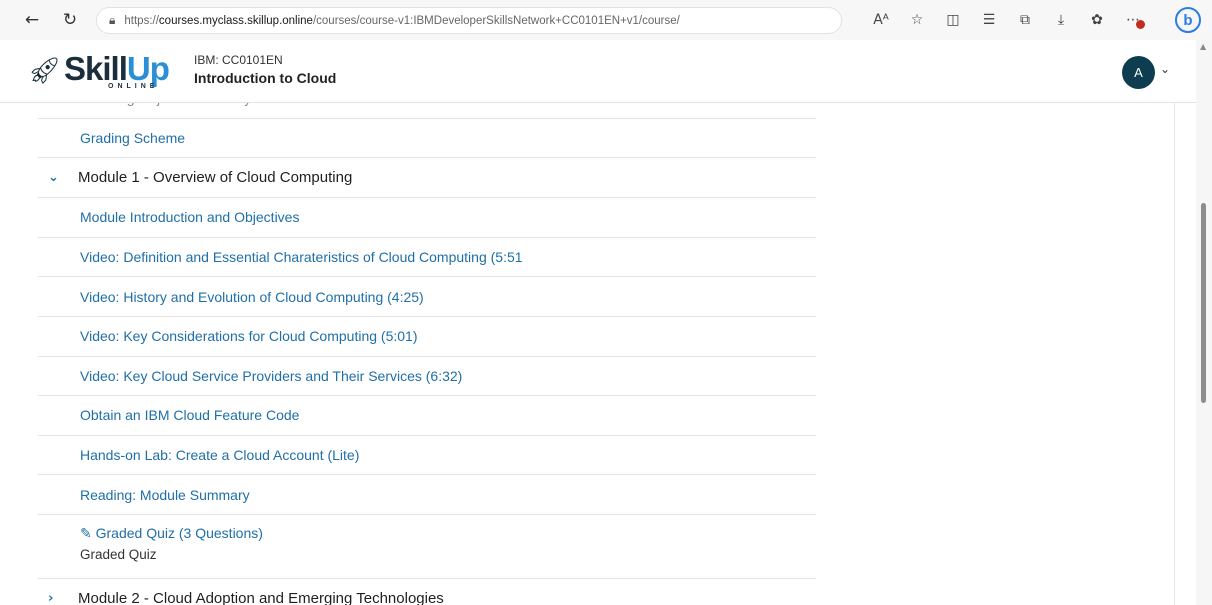 This screenshot has height=605, width=1212. Describe the element at coordinates (45, 71) in the screenshot. I see `rocket-icon: 🚀︎` at that location.